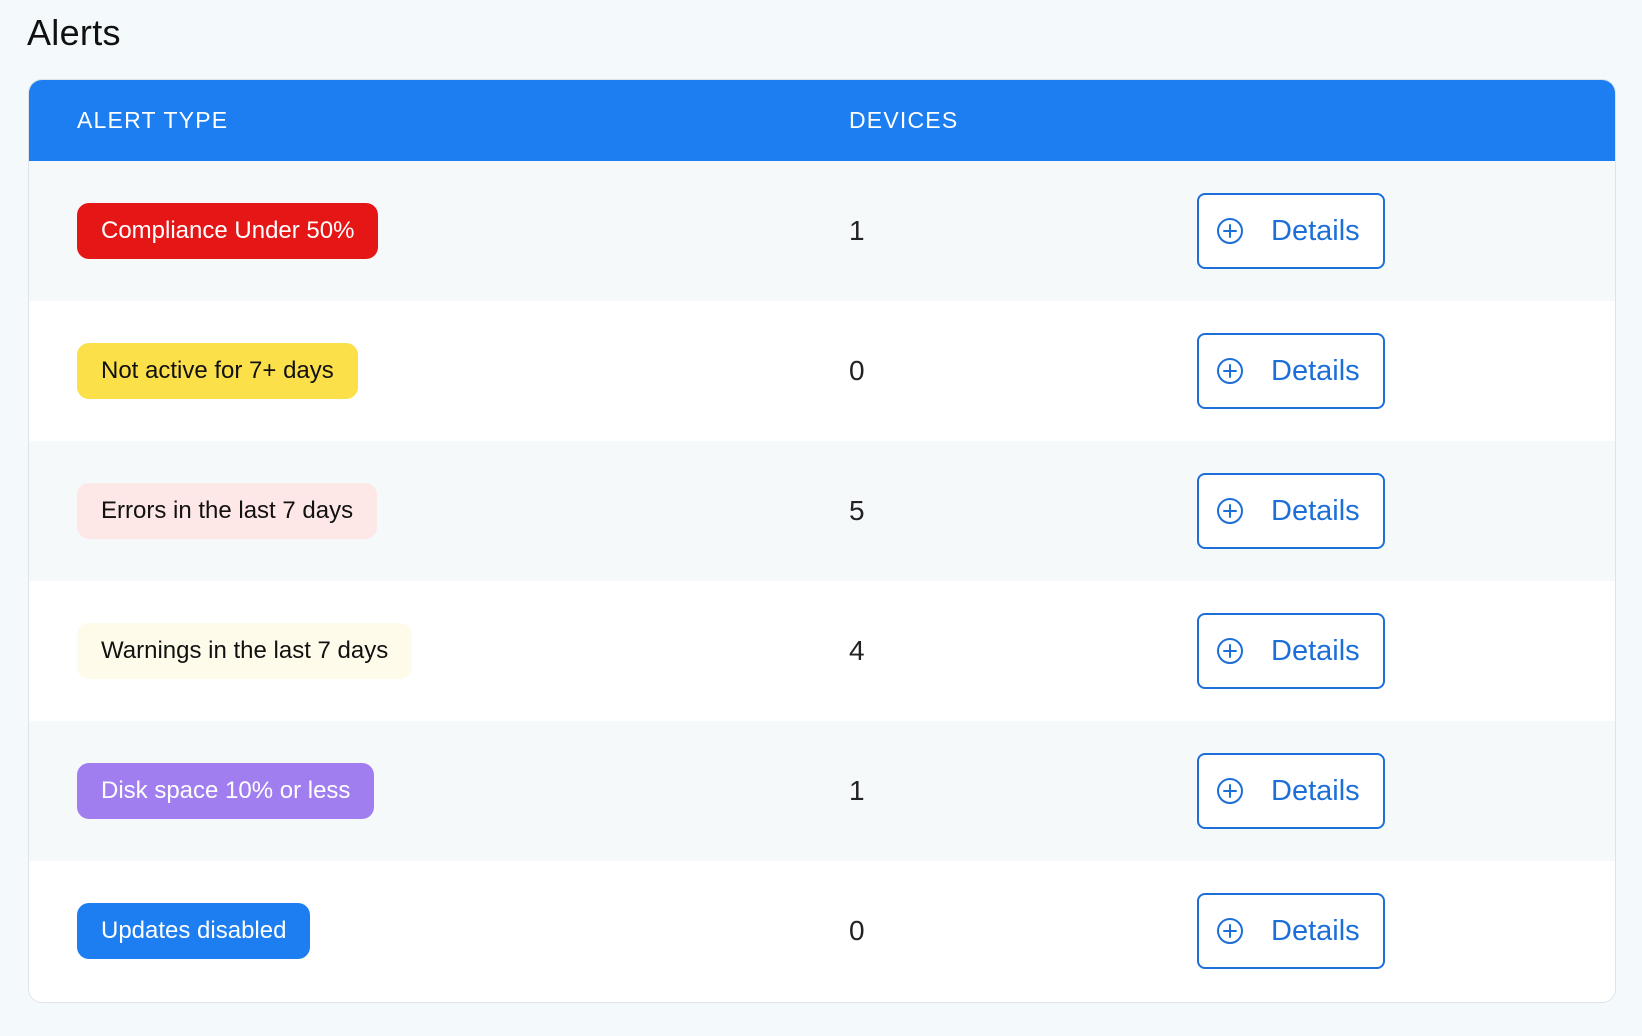 The width and height of the screenshot is (1642, 1036). What do you see at coordinates (822, 931) in the screenshot?
I see `table-row: Updates disabled 0 Details` at bounding box center [822, 931].